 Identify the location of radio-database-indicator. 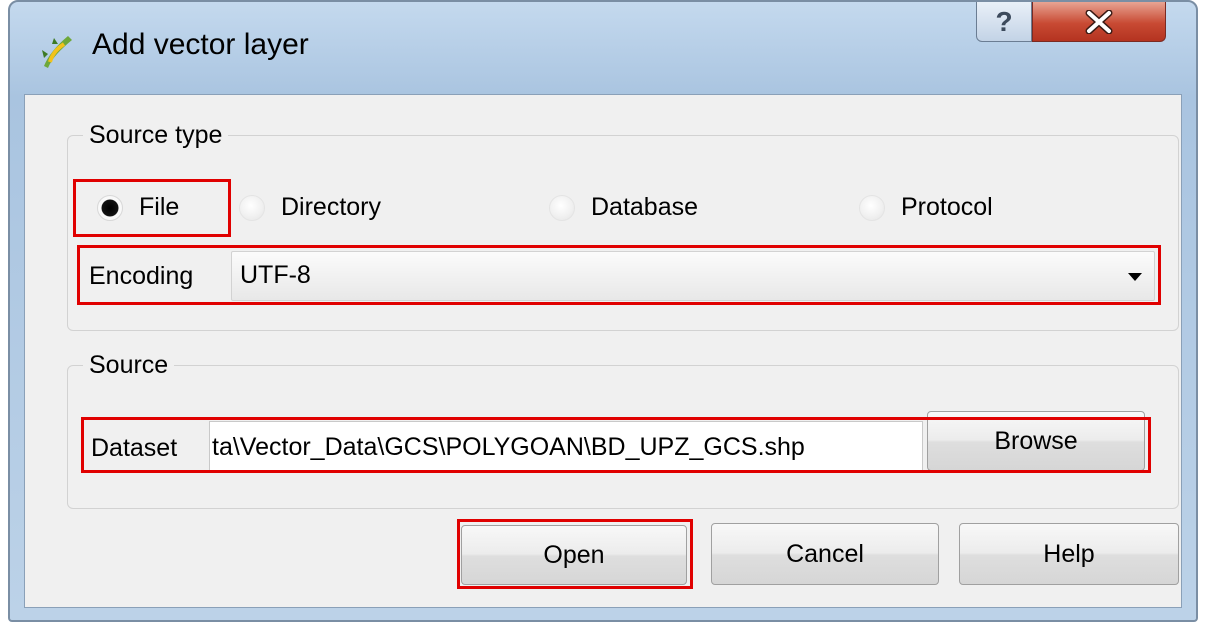
(562, 207).